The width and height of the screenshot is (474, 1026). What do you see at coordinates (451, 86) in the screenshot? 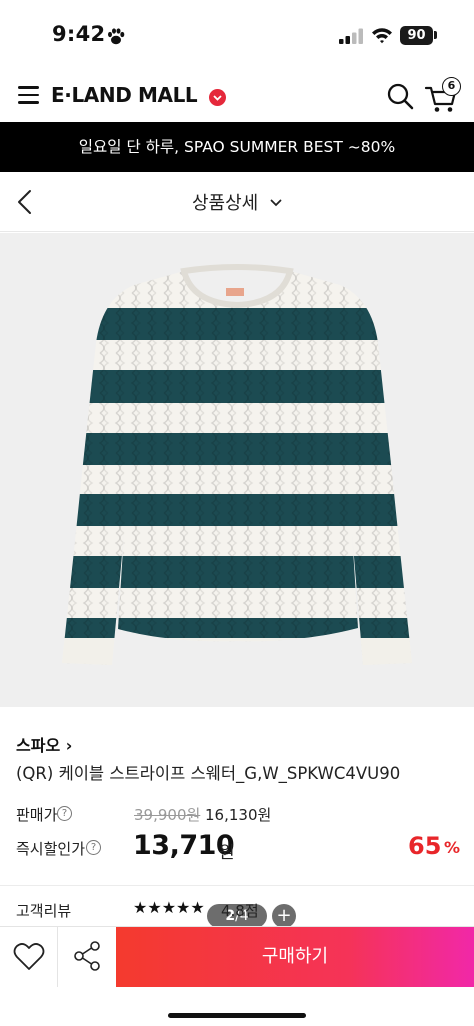
I see `cart-count-badge: 6` at bounding box center [451, 86].